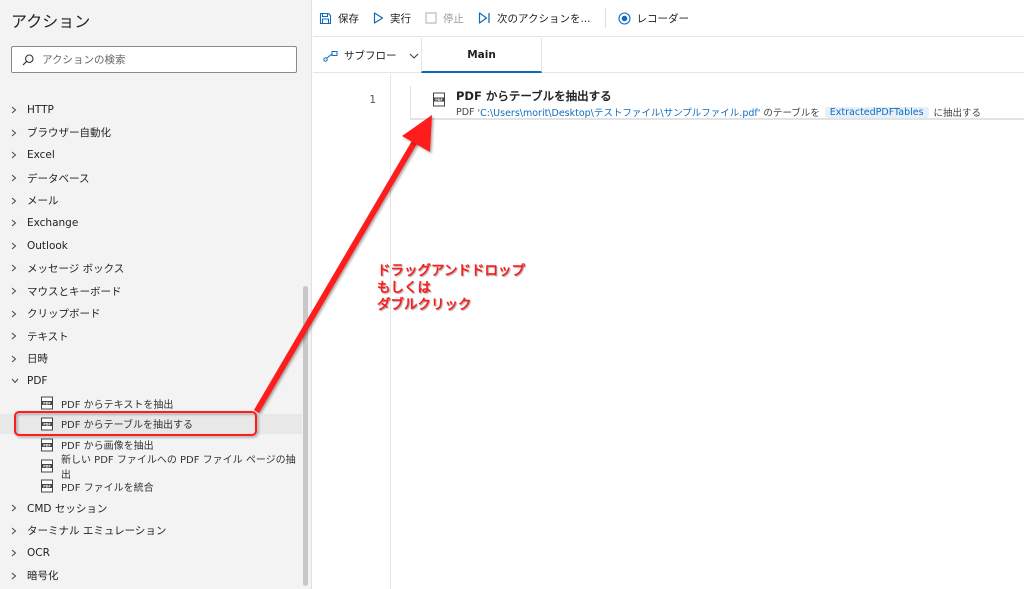  I want to click on category-datetime: 日時, so click(151, 359).